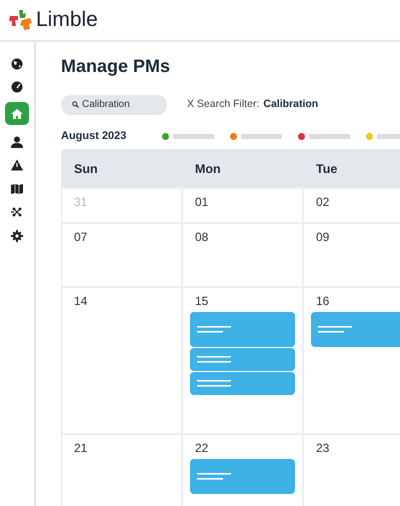  Describe the element at coordinates (17, 87) in the screenshot. I see `gauge-icon` at that location.